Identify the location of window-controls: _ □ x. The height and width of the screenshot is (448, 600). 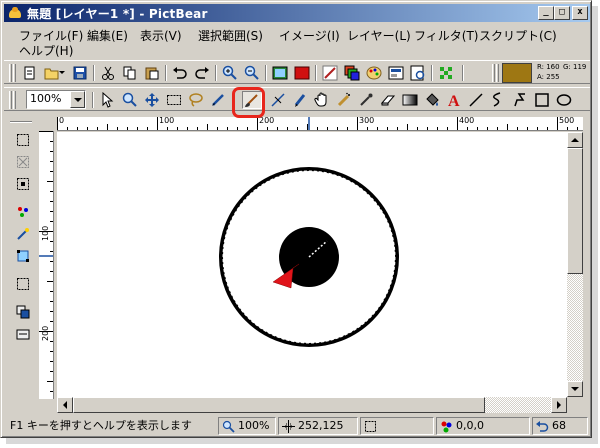
(563, 13).